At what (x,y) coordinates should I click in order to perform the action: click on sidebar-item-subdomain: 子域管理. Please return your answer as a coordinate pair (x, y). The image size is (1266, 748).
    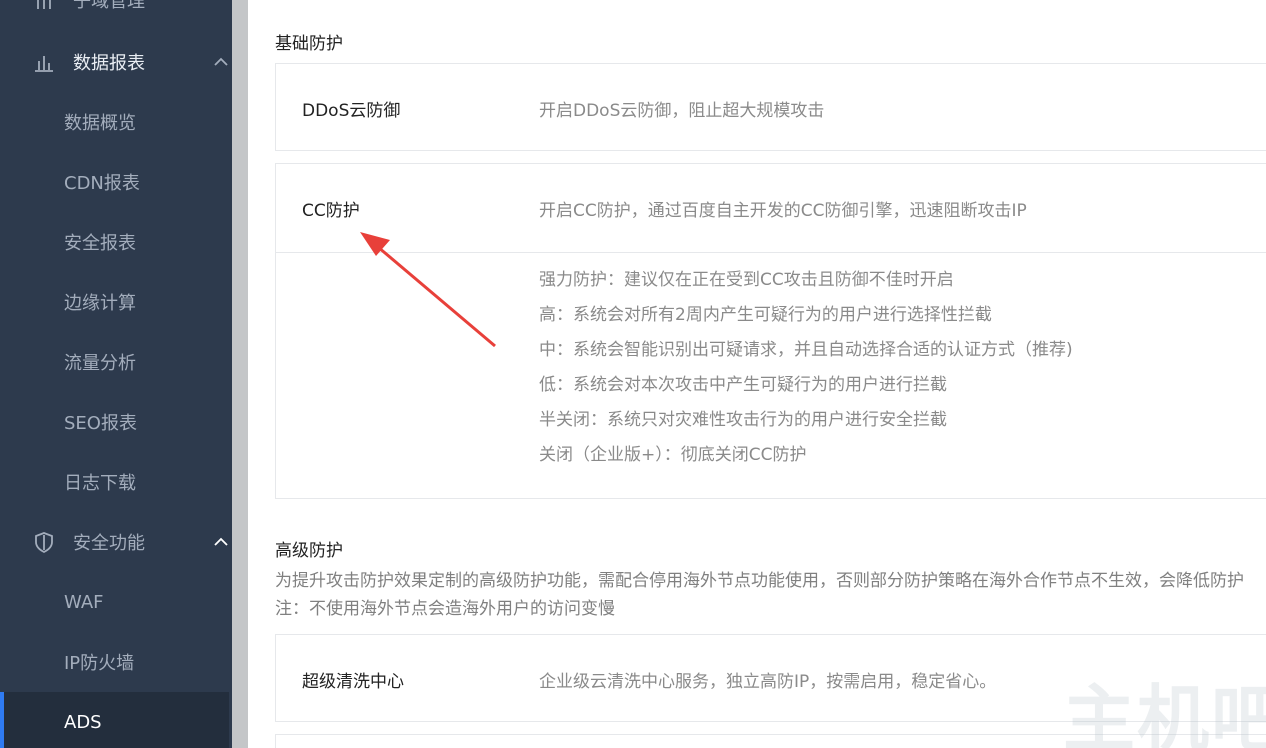
    Looking at the image, I should click on (114, 15).